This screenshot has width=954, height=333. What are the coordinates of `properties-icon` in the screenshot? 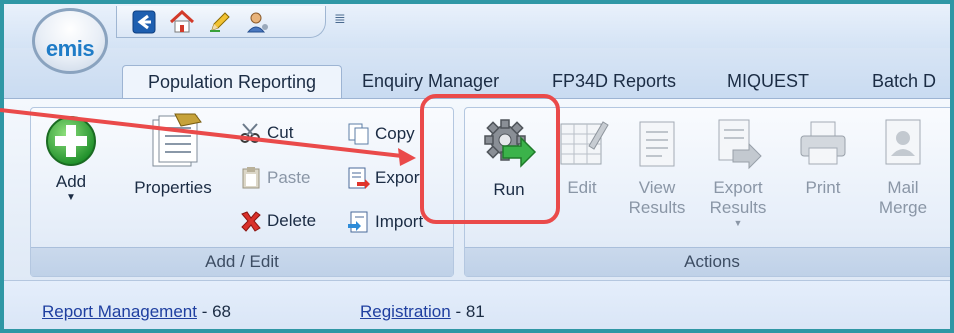 It's located at (177, 140).